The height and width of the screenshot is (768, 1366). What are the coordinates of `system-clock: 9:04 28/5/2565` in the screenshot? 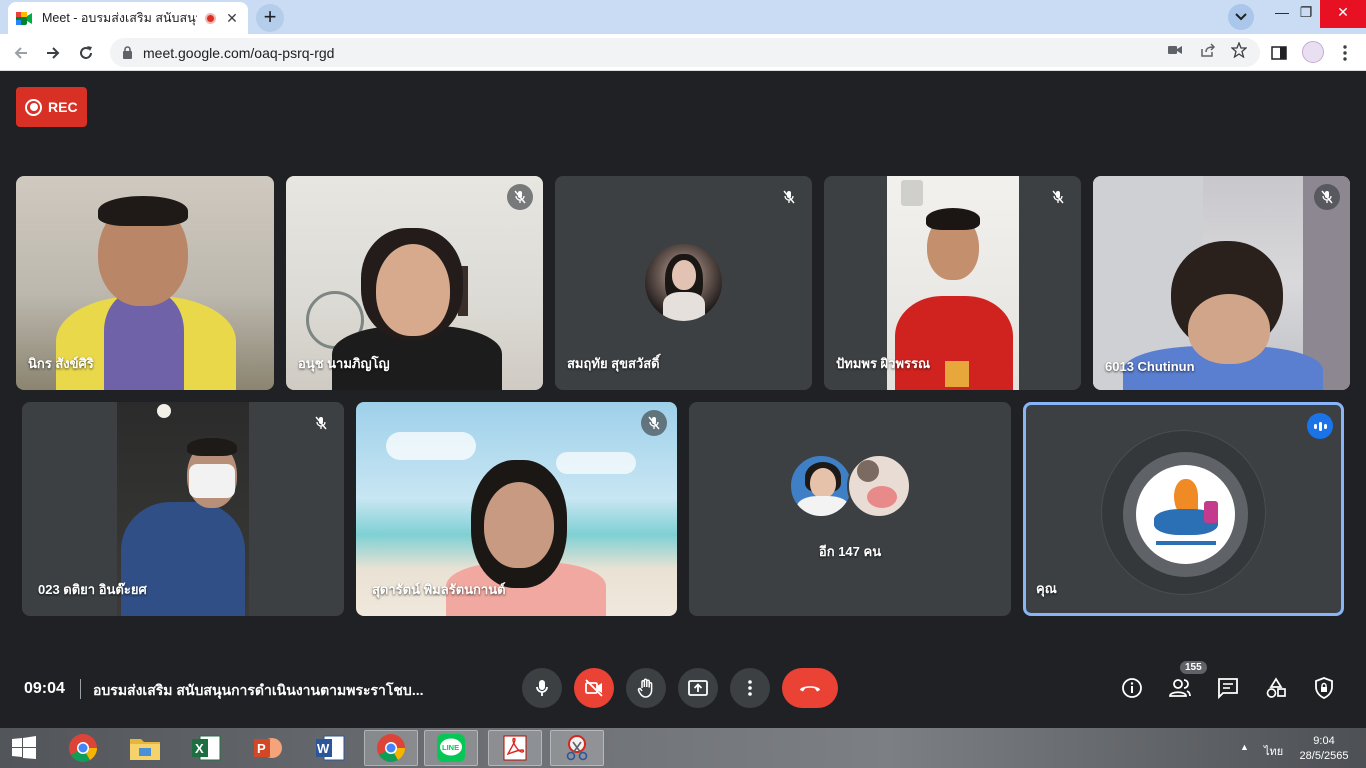 It's located at (1324, 749).